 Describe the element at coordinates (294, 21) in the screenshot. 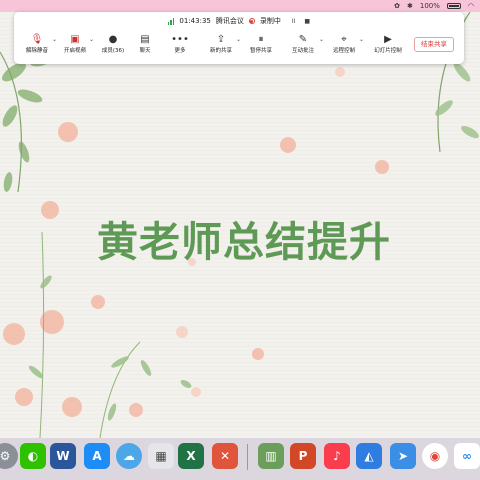

I see `pause-recording-button: II` at that location.